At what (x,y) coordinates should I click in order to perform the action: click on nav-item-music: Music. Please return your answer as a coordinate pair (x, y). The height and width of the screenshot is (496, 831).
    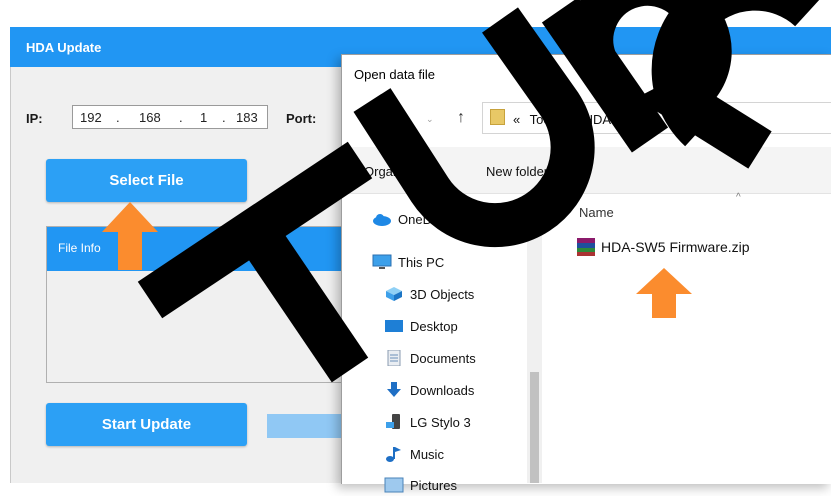
    Looking at the image, I should click on (414, 454).